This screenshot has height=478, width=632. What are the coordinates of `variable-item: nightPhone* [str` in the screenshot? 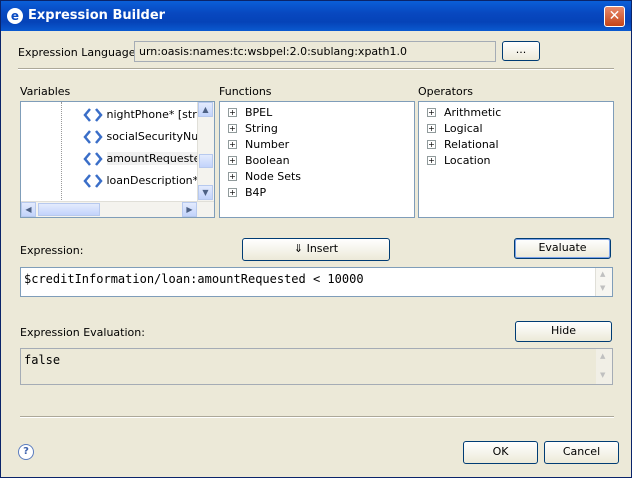 It's located at (140, 116).